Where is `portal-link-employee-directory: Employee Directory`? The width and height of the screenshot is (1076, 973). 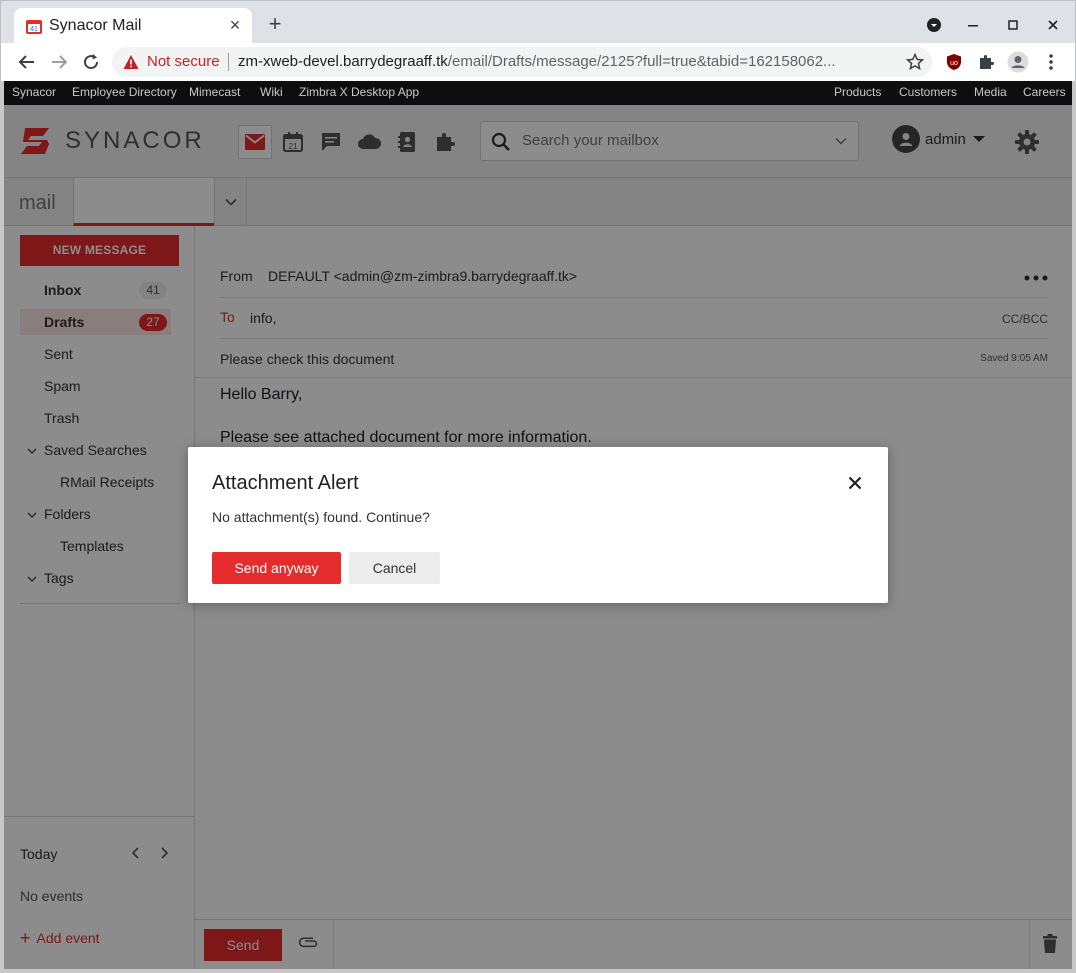 portal-link-employee-directory: Employee Directory is located at coordinates (124, 92).